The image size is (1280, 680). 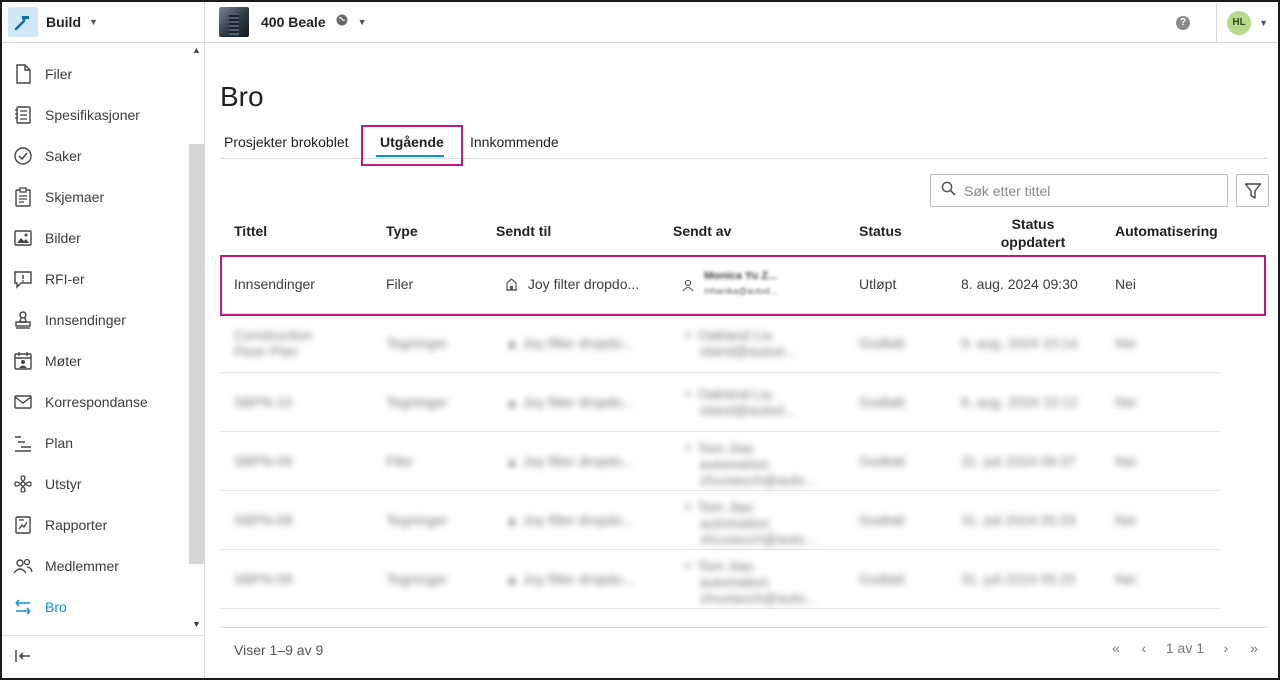 I want to click on members-icon, so click(x=23, y=566).